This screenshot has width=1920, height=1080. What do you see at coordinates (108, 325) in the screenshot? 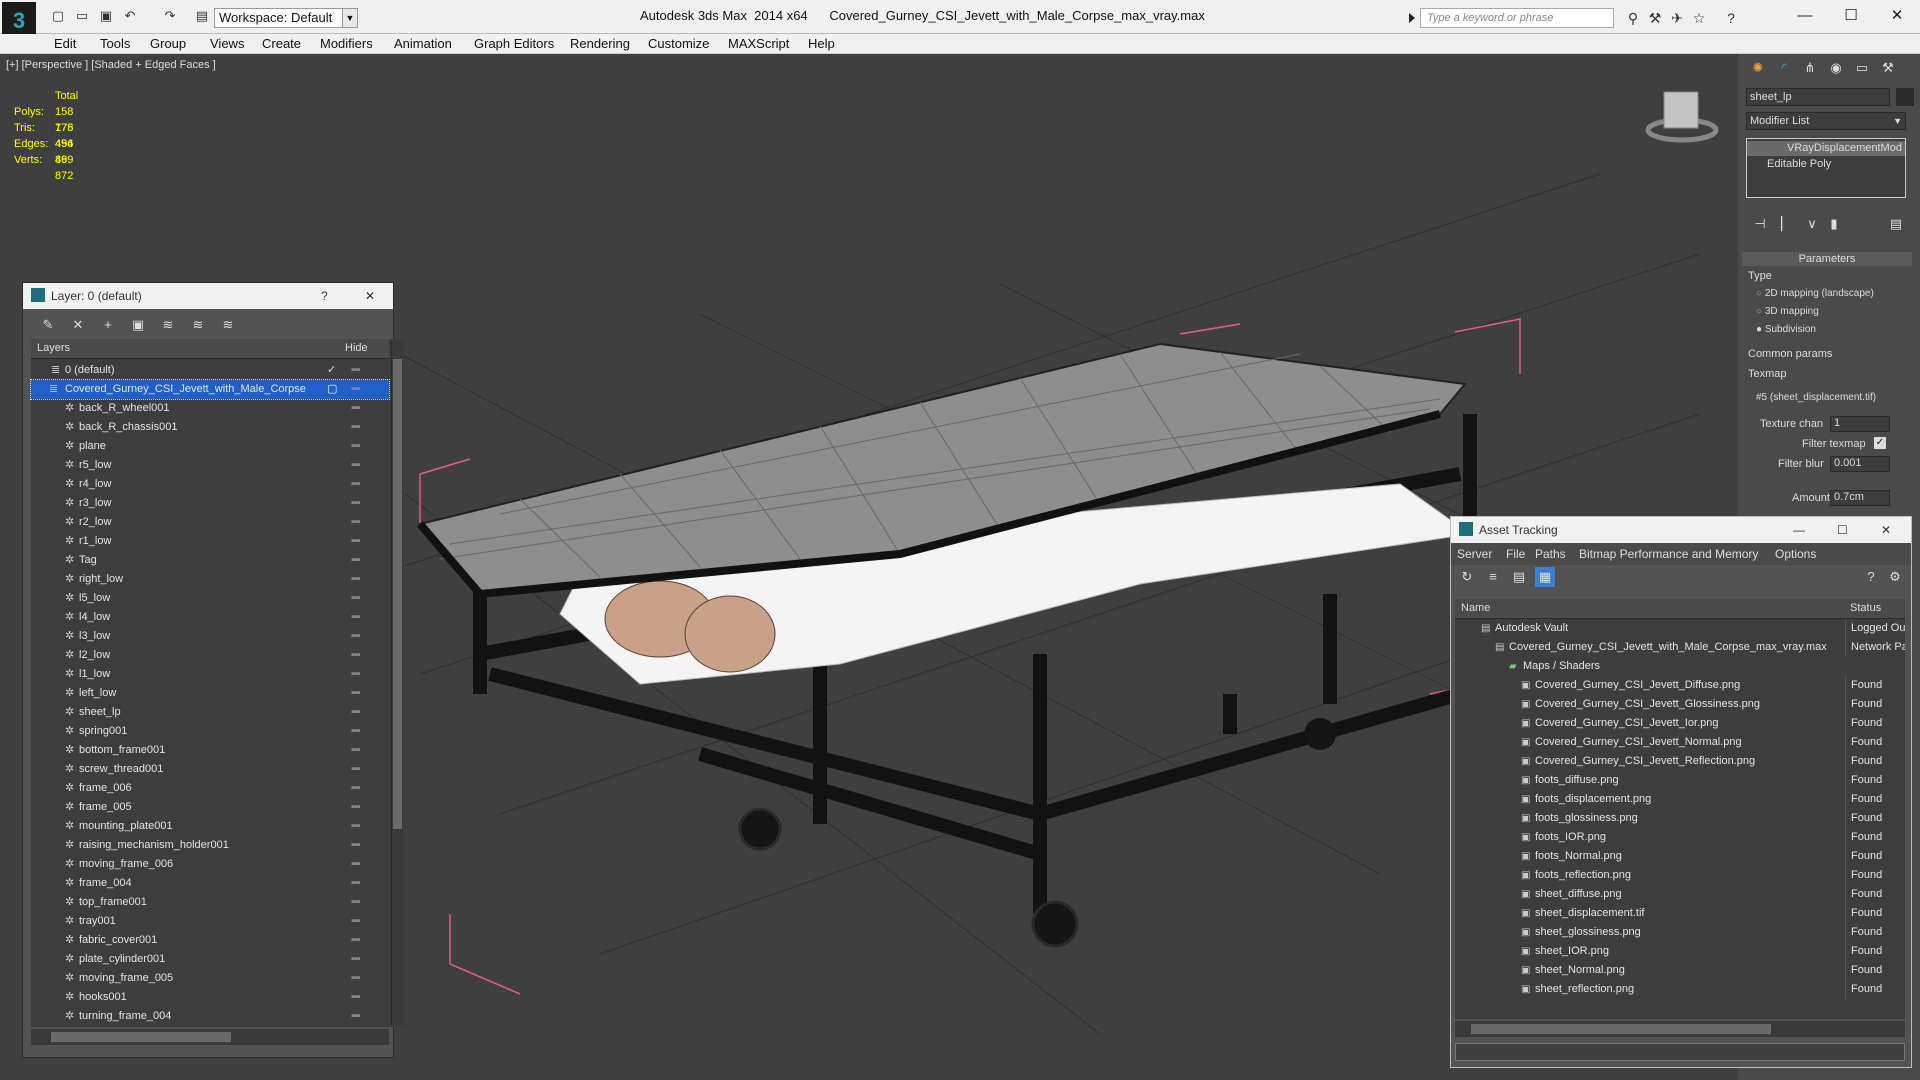
I see `add-to-layer-icon: +` at bounding box center [108, 325].